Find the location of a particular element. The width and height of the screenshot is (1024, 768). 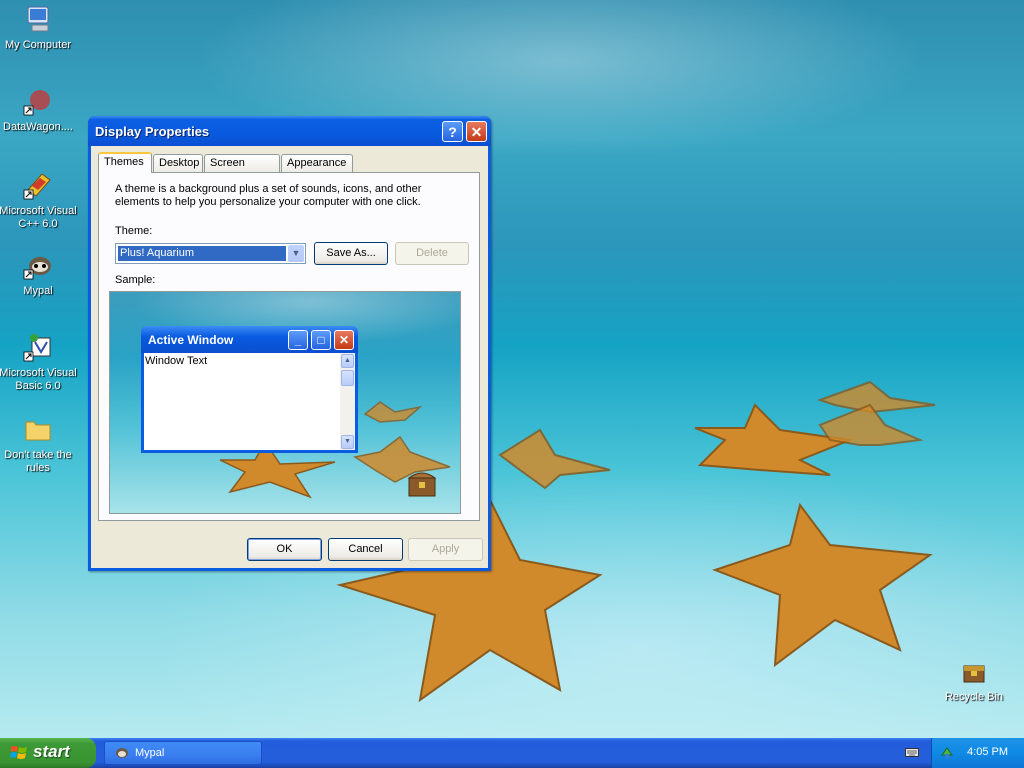

system-tray: 4:05 PM is located at coordinates (977, 753).